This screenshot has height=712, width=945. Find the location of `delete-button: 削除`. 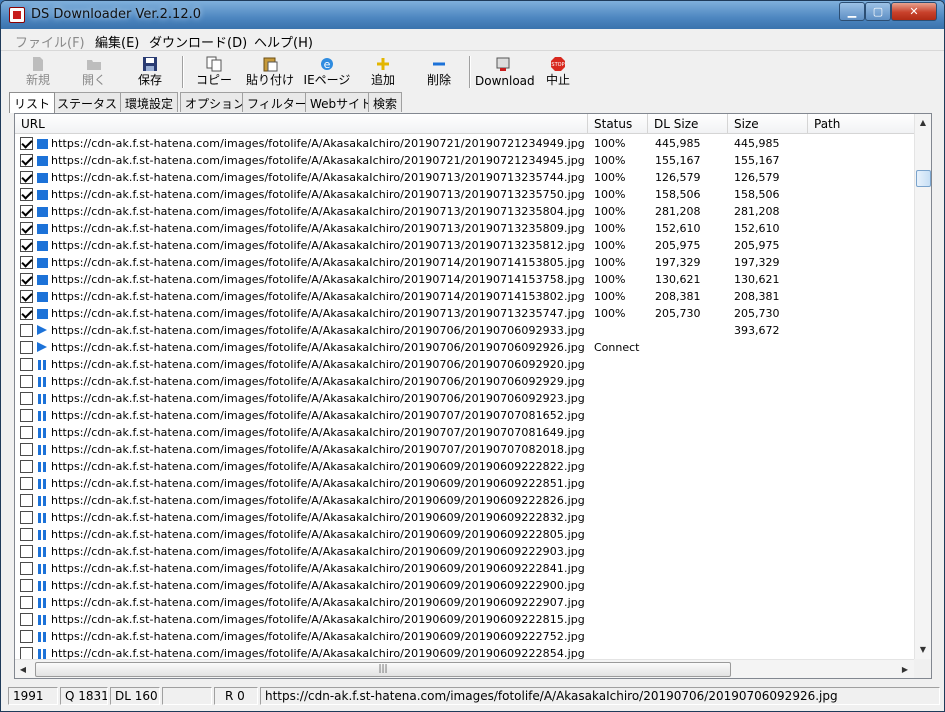

delete-button: 削除 is located at coordinates (439, 72).